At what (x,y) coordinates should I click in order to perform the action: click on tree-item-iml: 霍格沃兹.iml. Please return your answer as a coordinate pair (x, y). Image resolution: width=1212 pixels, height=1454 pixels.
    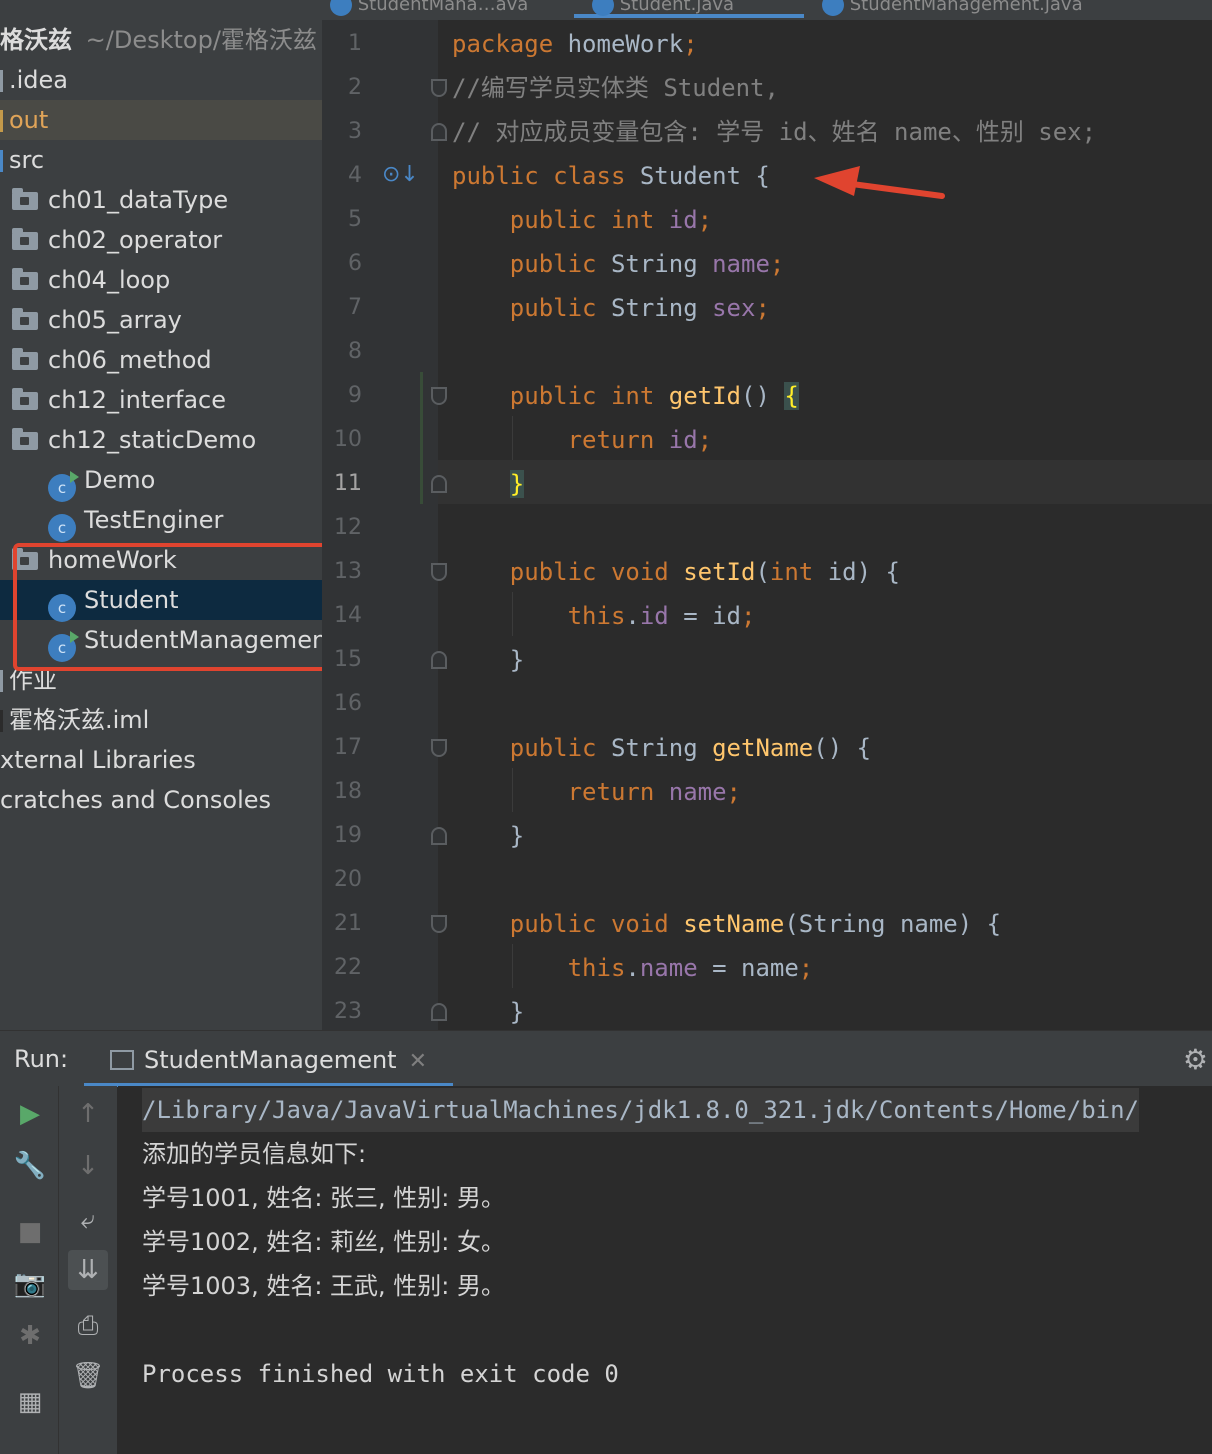
    Looking at the image, I should click on (161, 720).